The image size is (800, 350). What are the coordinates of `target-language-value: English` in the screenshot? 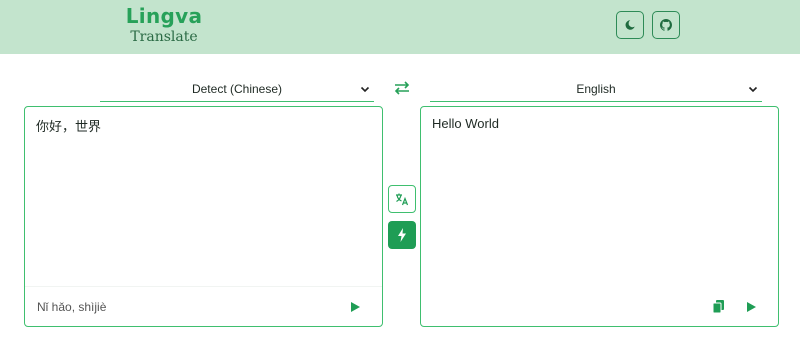 It's located at (596, 88).